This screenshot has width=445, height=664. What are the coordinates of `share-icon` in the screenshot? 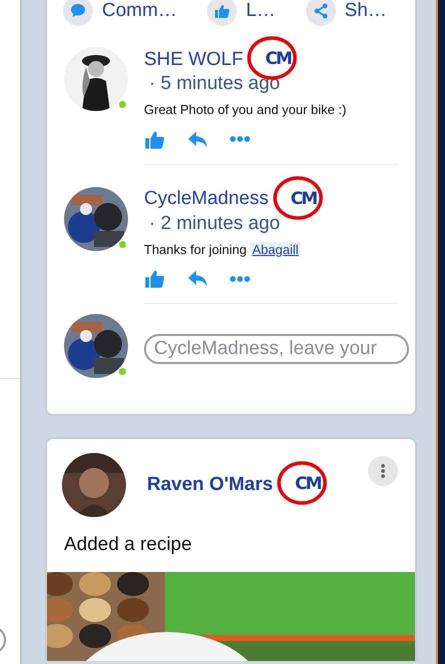 It's located at (320, 11).